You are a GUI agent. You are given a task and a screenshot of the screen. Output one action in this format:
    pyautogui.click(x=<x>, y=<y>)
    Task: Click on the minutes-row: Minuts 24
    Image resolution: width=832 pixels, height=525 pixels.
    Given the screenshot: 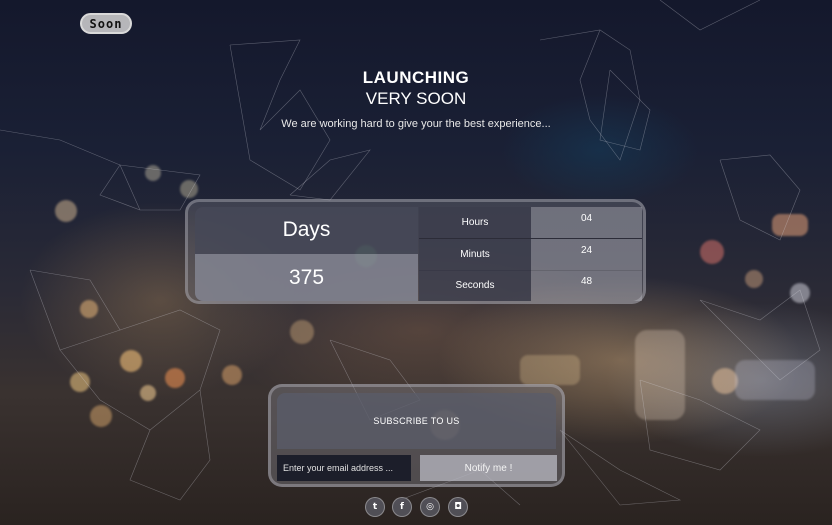 What is the action you would take?
    pyautogui.click(x=530, y=255)
    